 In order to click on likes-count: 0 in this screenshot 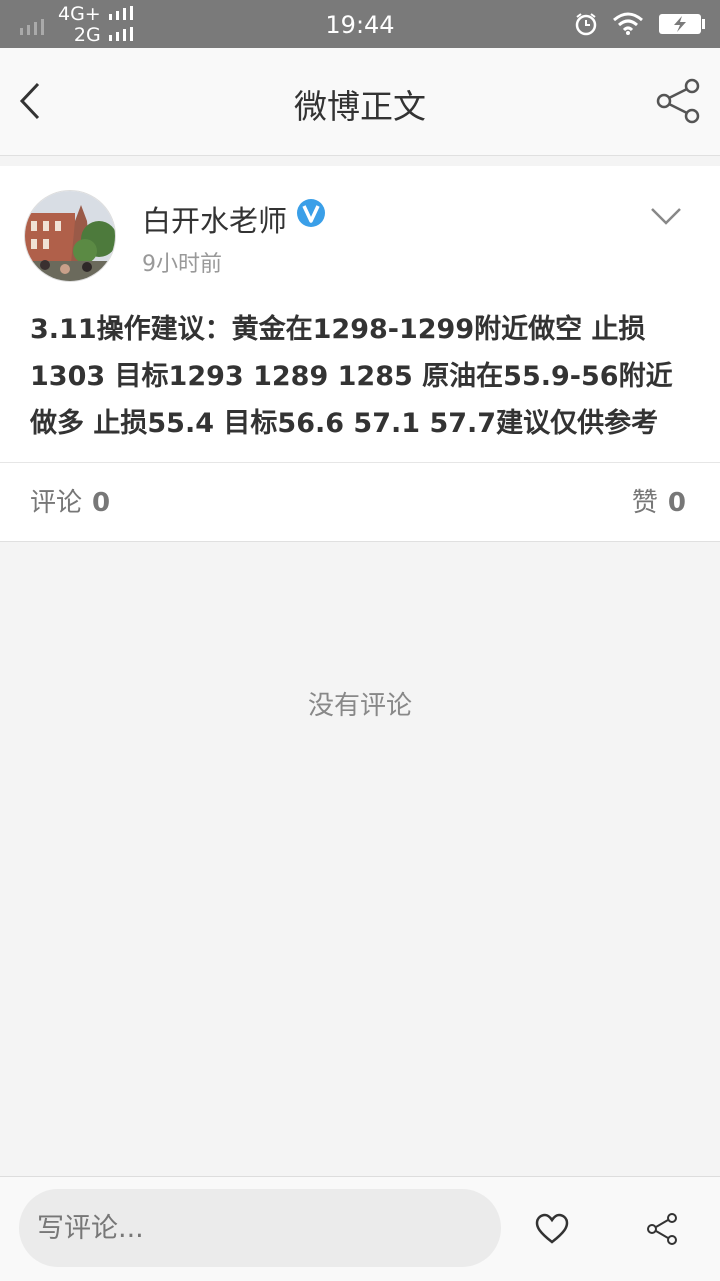, I will do `click(676, 503)`.